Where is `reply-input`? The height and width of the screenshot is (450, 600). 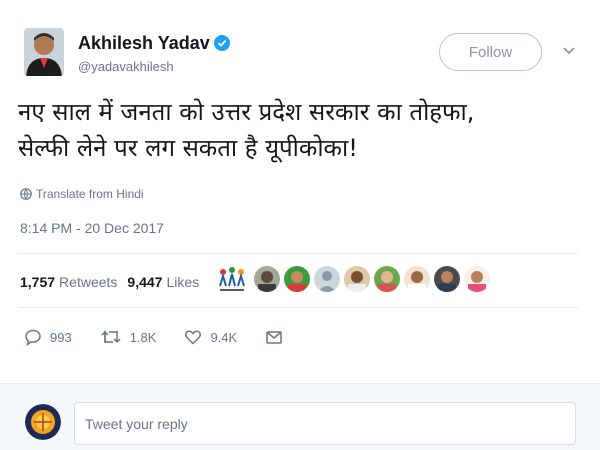
reply-input is located at coordinates (325, 423).